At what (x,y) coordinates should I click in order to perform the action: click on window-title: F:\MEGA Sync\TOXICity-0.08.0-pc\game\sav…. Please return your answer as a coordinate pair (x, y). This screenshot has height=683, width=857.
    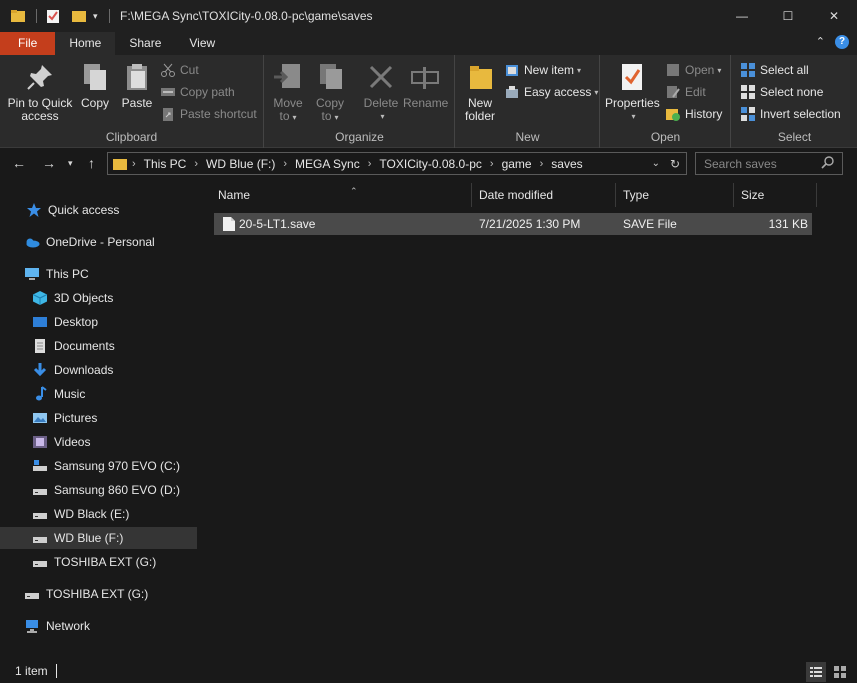
    Looking at the image, I should click on (246, 16).